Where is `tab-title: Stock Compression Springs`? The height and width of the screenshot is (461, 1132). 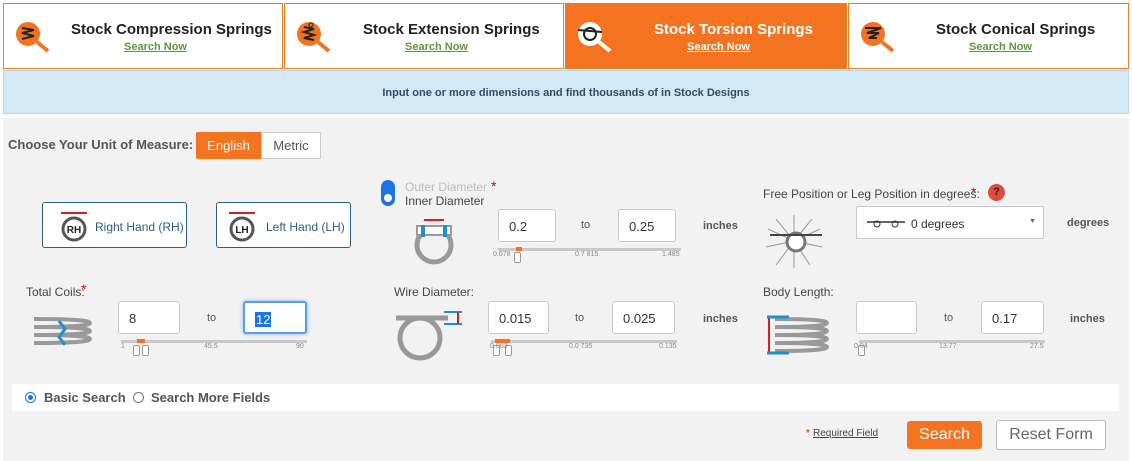
tab-title: Stock Compression Springs is located at coordinates (171, 29).